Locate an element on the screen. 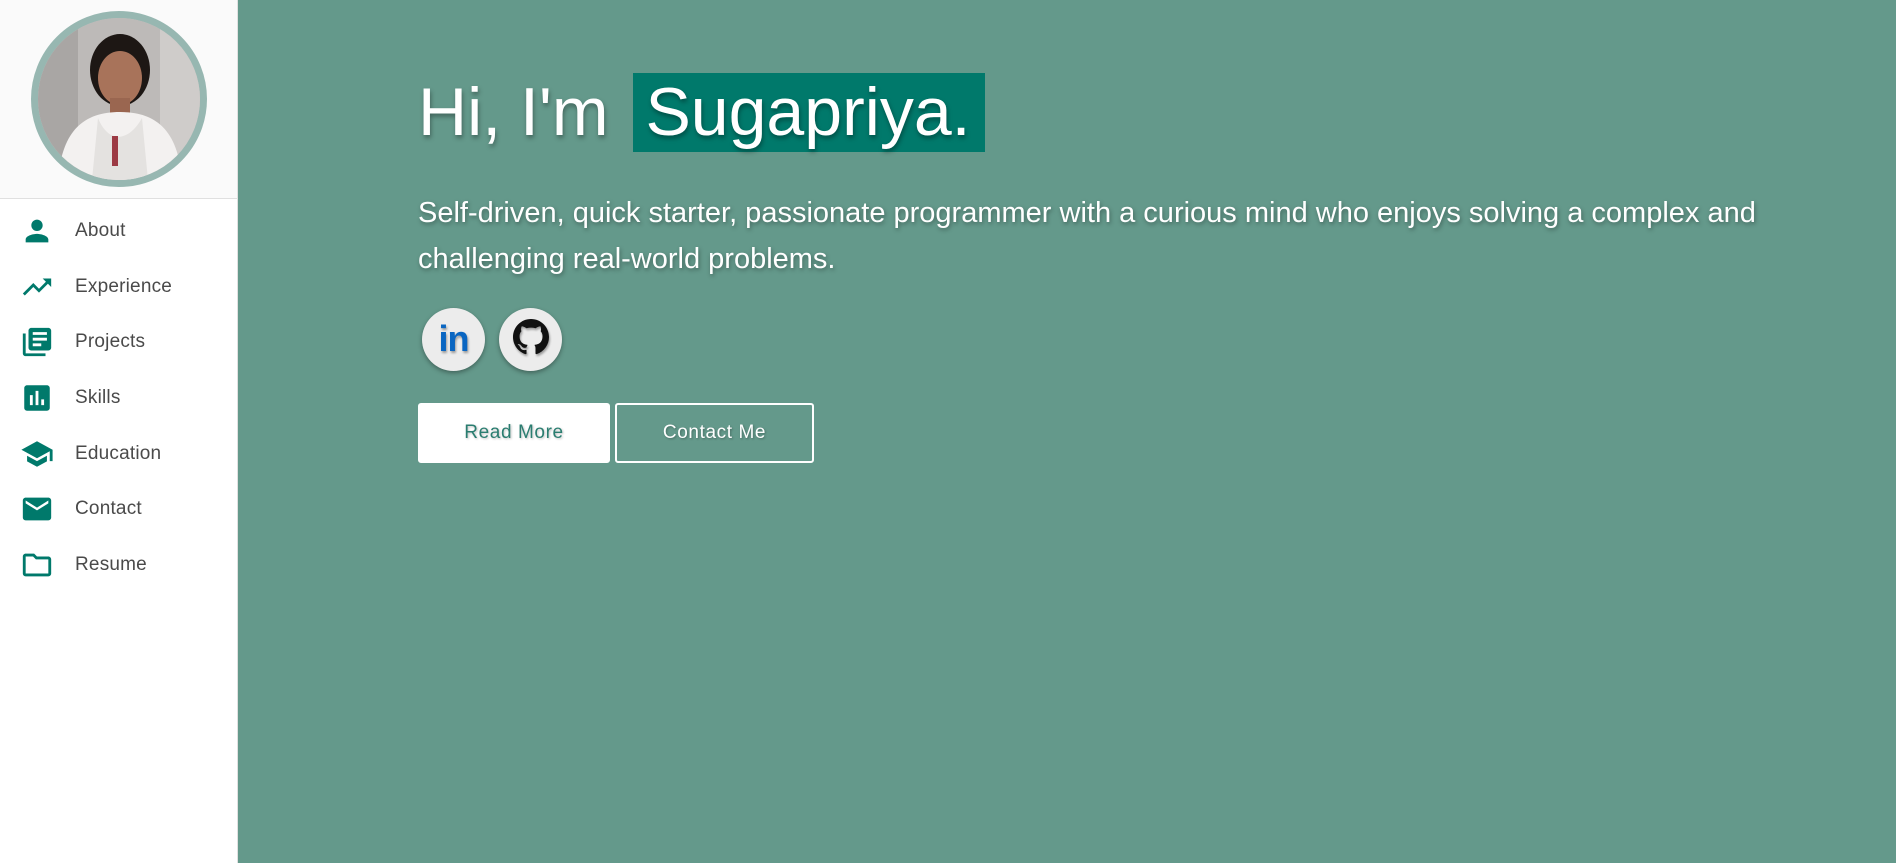 Image resolution: width=1896 pixels, height=863 pixels. sidebar-item-label: About is located at coordinates (100, 230).